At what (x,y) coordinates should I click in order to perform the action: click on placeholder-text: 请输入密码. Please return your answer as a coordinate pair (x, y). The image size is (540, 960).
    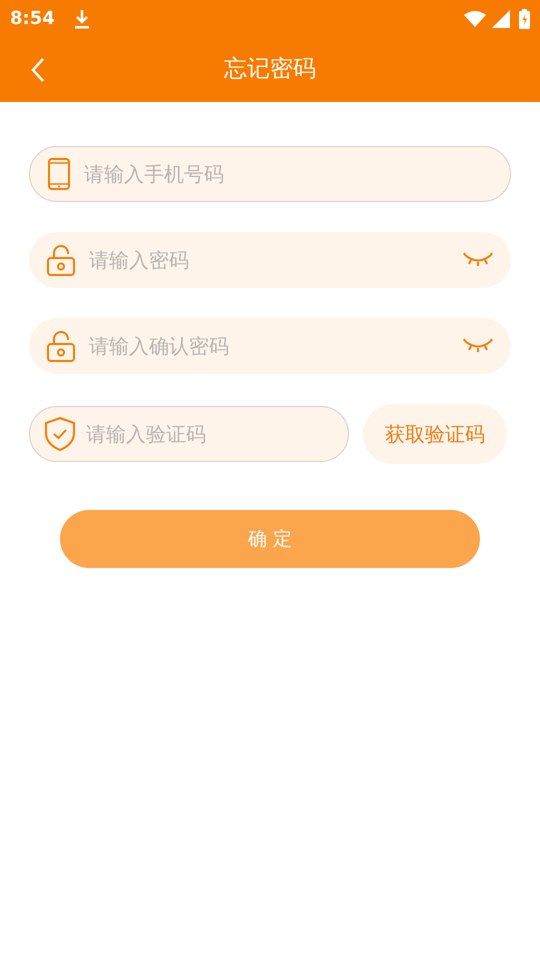
    Looking at the image, I should click on (139, 260).